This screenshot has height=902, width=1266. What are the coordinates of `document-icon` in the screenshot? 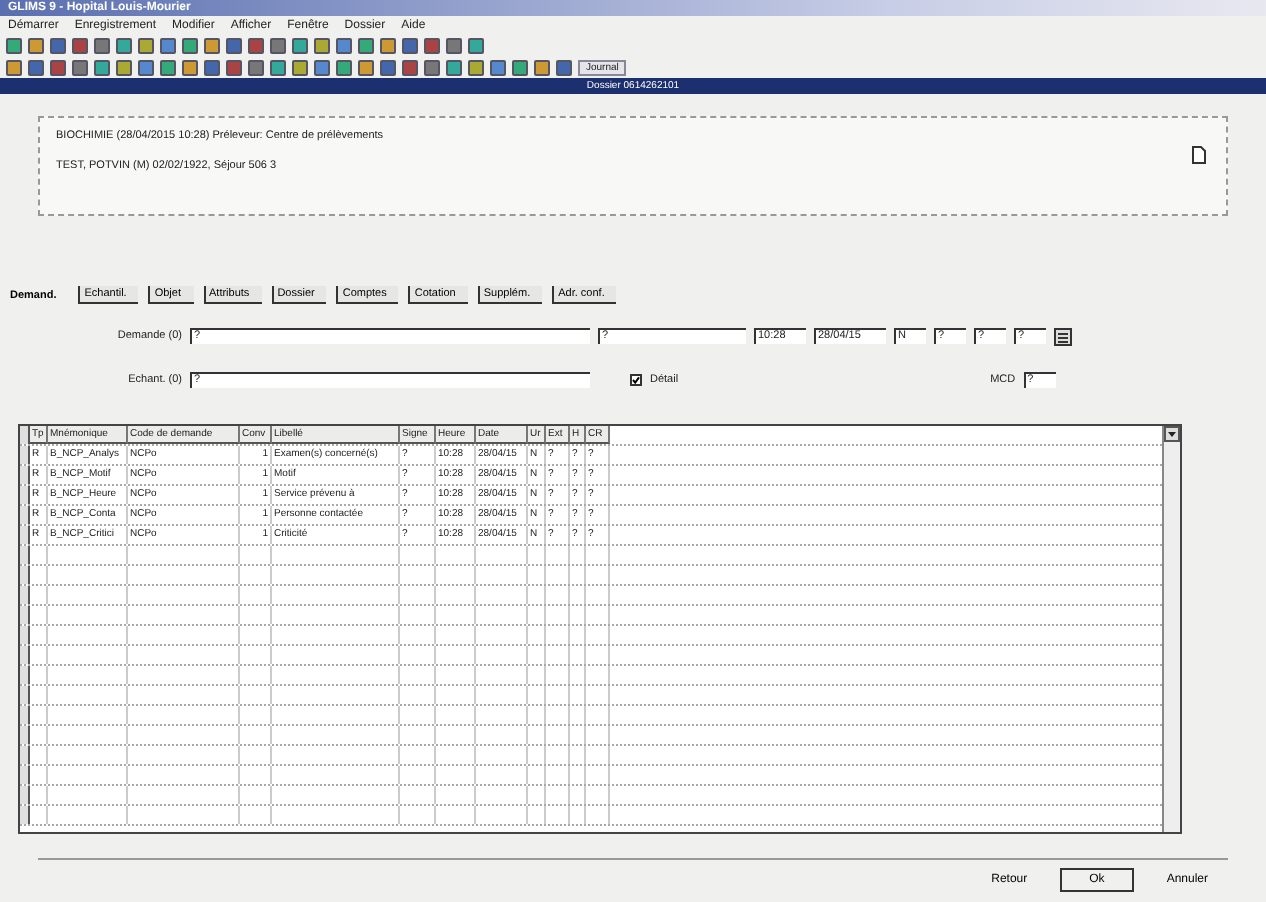 It's located at (1199, 155).